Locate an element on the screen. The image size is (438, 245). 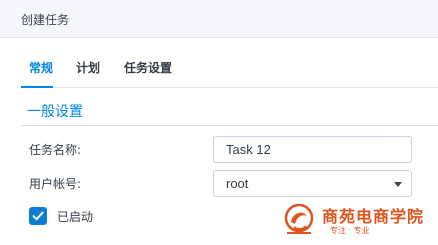
tabs-divider is located at coordinates (229, 87).